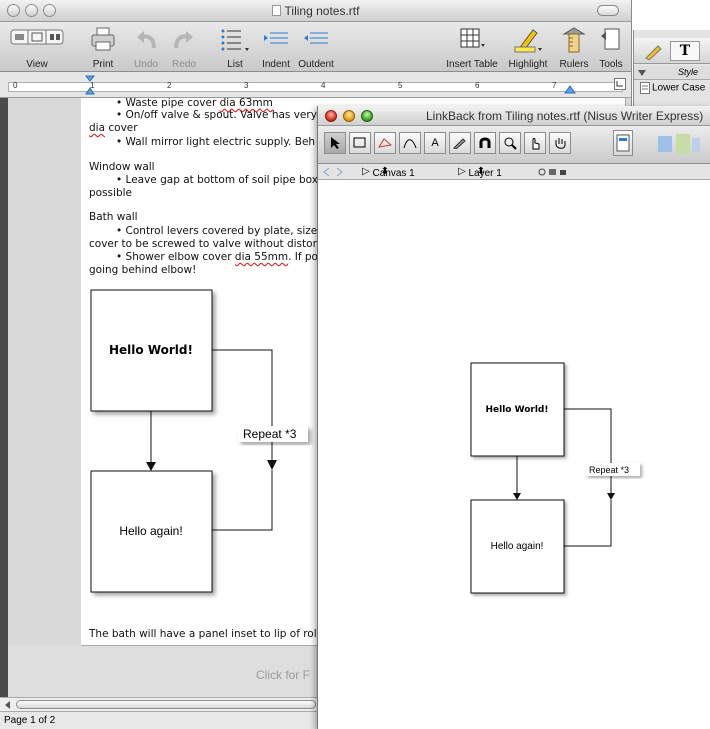  What do you see at coordinates (183, 40) in the screenshot?
I see `redo-arrow-icon` at bounding box center [183, 40].